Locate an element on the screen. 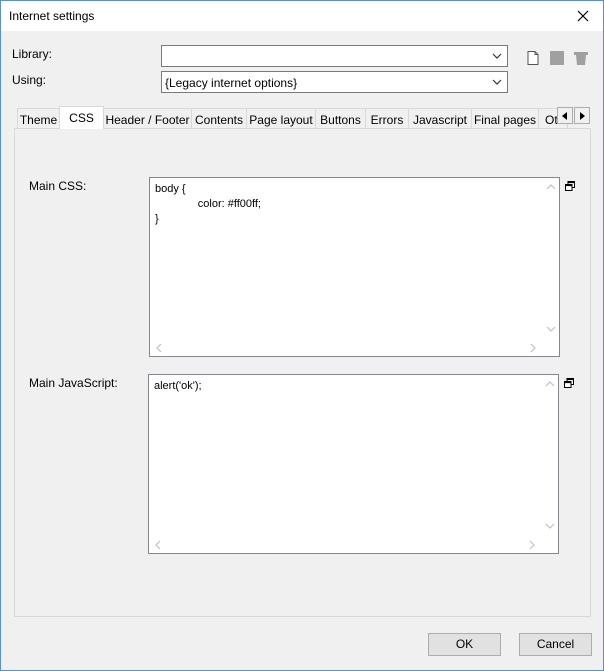 The height and width of the screenshot is (671, 604). save-icon is located at coordinates (557, 58).